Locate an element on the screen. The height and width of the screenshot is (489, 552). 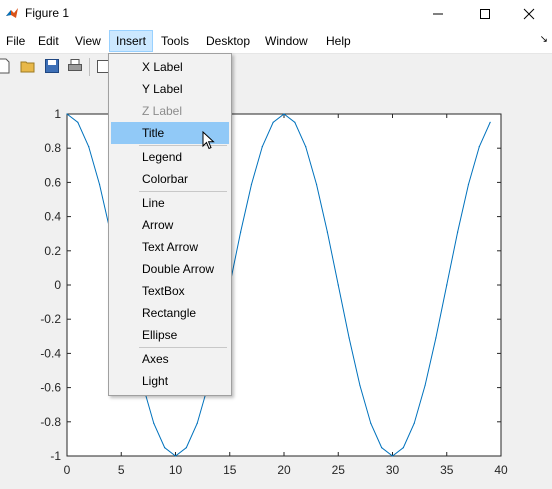
x-tick-label: 35 is located at coordinates (447, 470).